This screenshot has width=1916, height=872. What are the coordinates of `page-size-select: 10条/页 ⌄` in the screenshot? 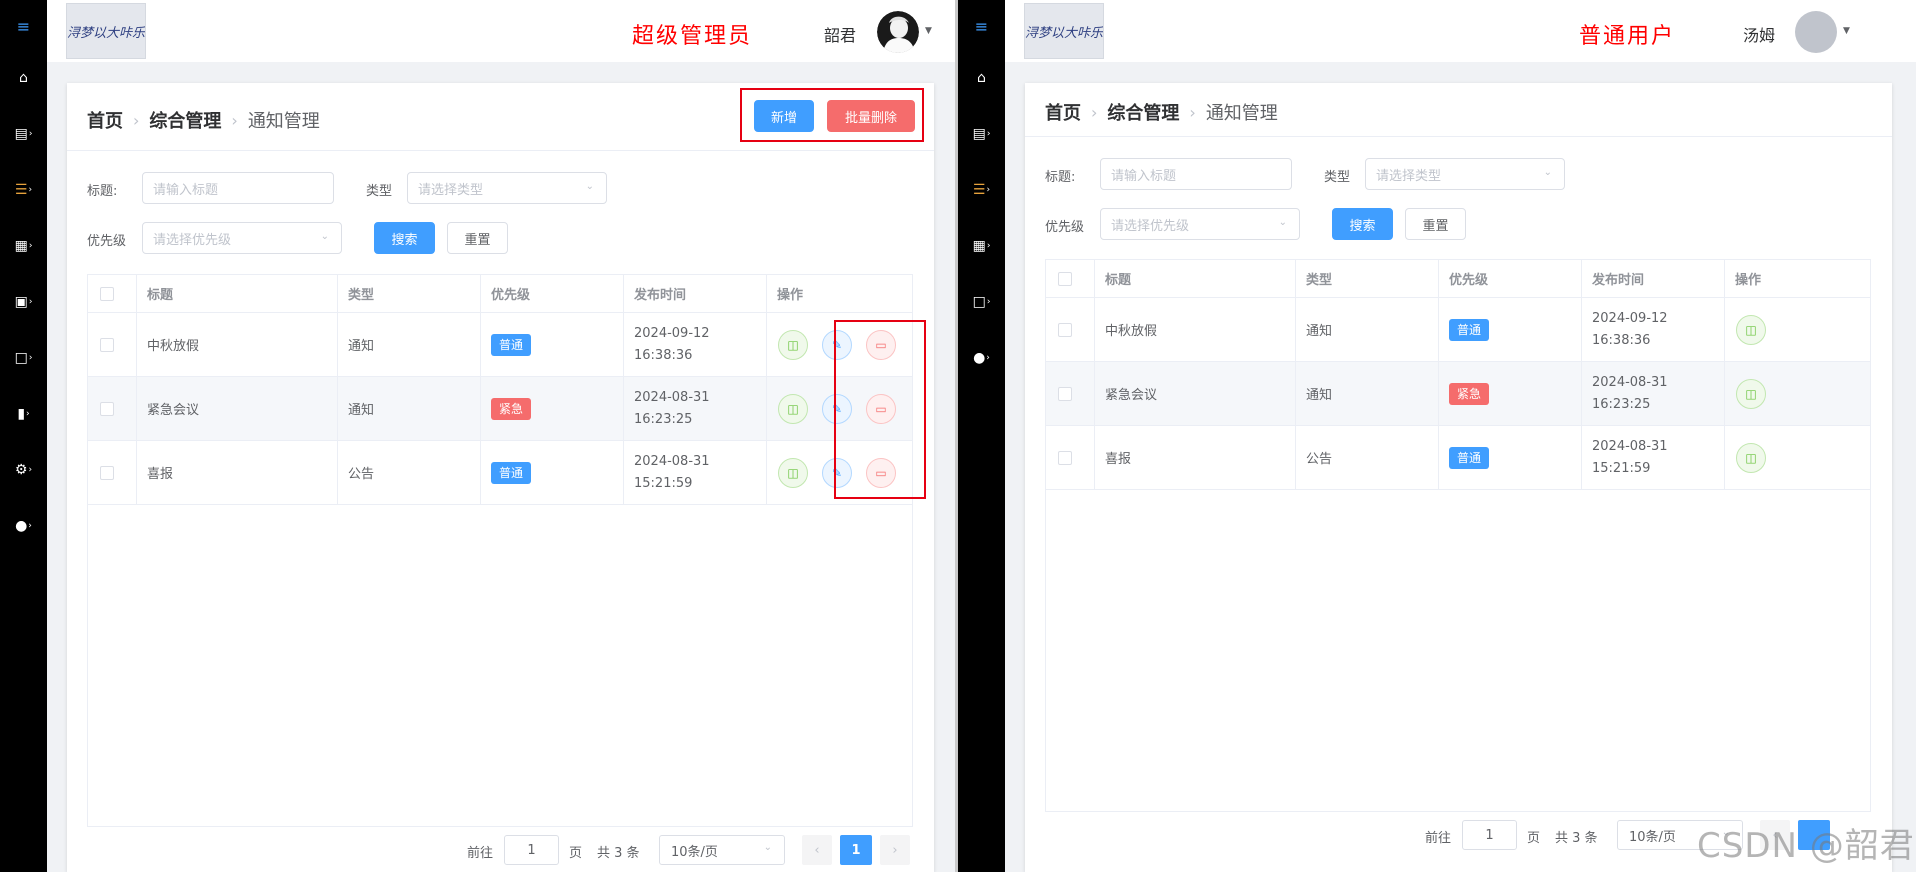 It's located at (722, 850).